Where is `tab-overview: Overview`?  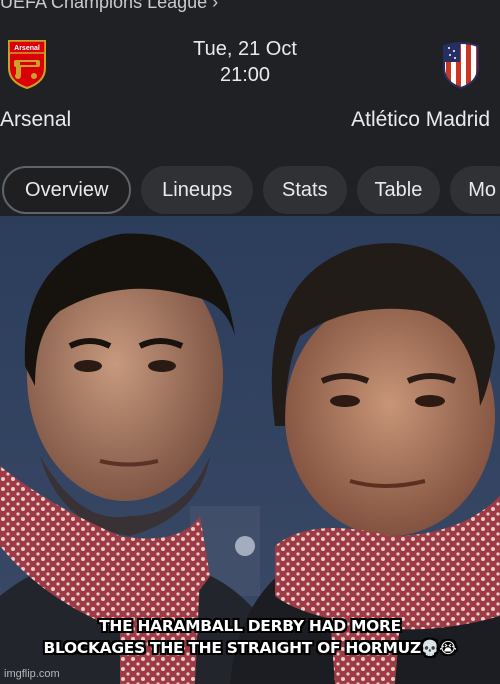
tab-overview: Overview is located at coordinates (67, 190).